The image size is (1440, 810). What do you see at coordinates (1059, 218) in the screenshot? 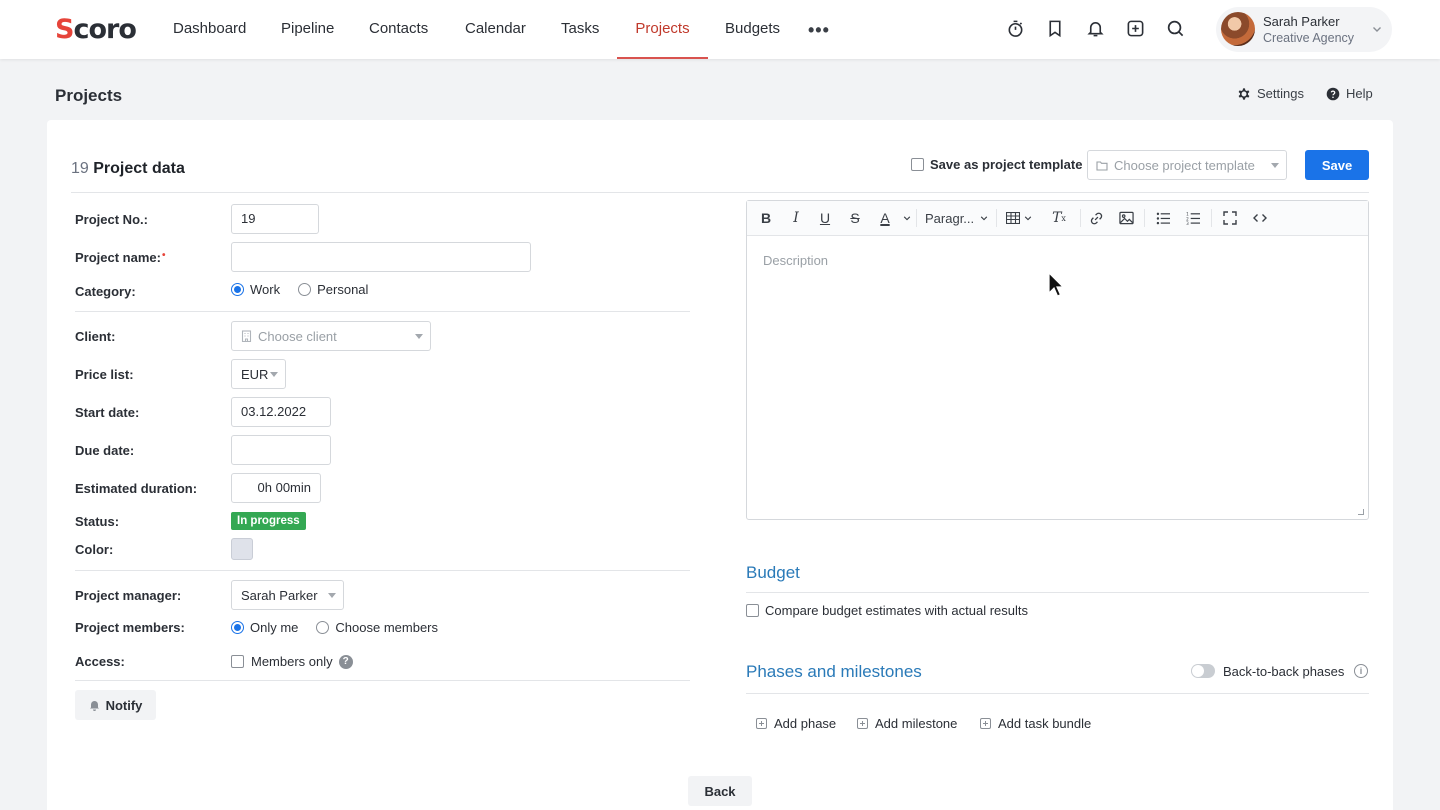
I see `clear-format-icon: Tx` at bounding box center [1059, 218].